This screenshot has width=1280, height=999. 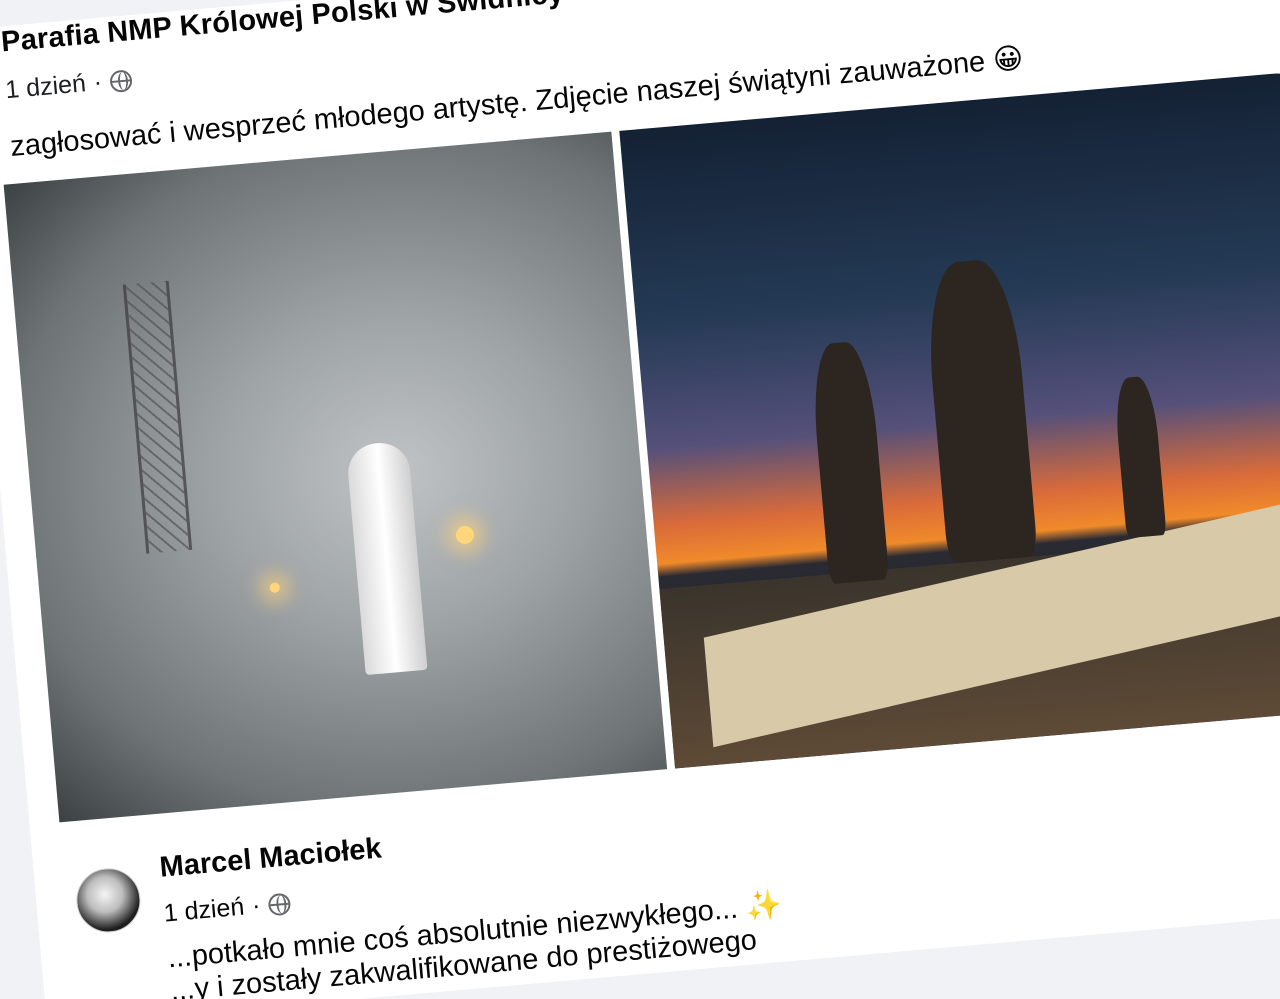 I want to click on lighthouse-tower-shape, so click(x=386, y=558).